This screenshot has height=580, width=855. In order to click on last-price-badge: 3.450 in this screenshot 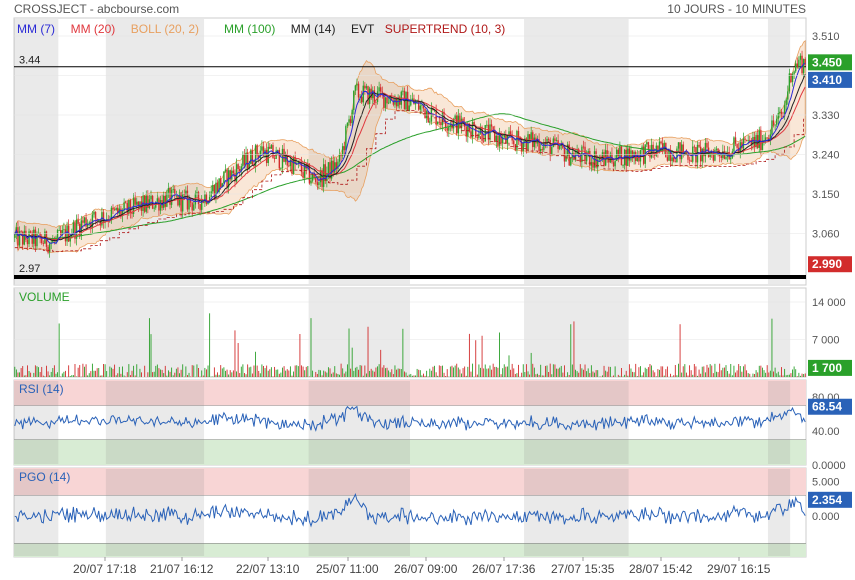, I will do `click(827, 62)`.